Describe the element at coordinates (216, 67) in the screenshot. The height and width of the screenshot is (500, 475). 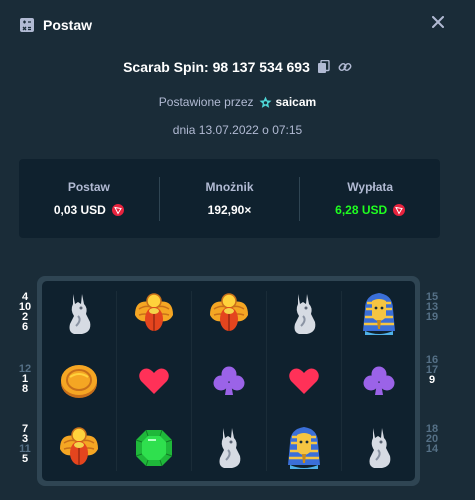
I see `bet-id: Scarab Spin: 98 137 534 693` at that location.